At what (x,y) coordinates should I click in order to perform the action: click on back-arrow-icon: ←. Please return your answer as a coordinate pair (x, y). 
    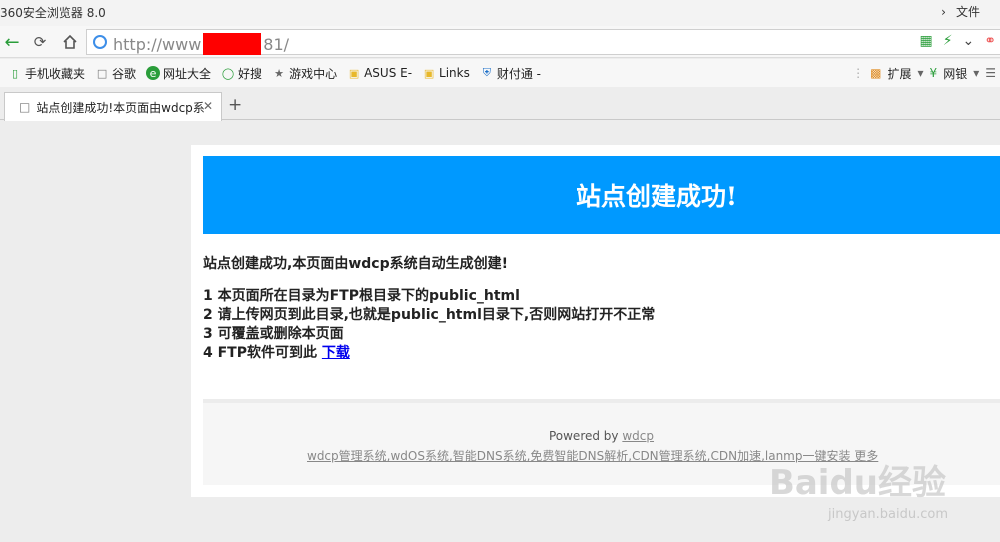
    Looking at the image, I should click on (12, 42).